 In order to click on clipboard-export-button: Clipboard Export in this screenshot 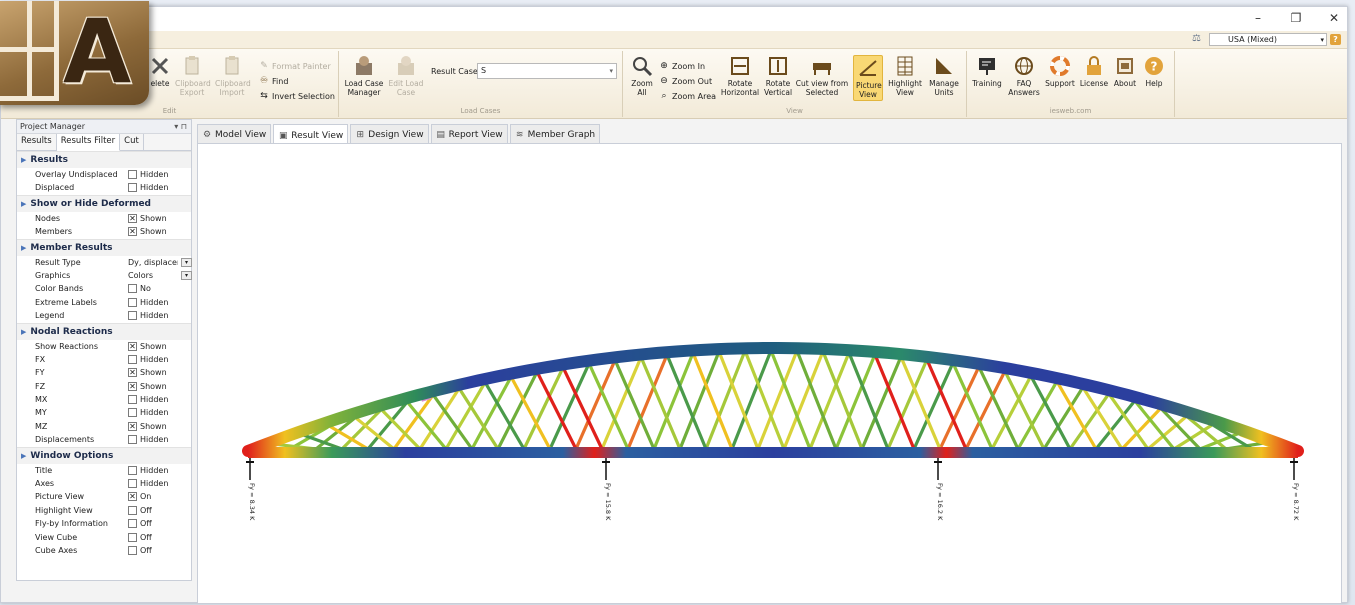, I will do `click(193, 76)`.